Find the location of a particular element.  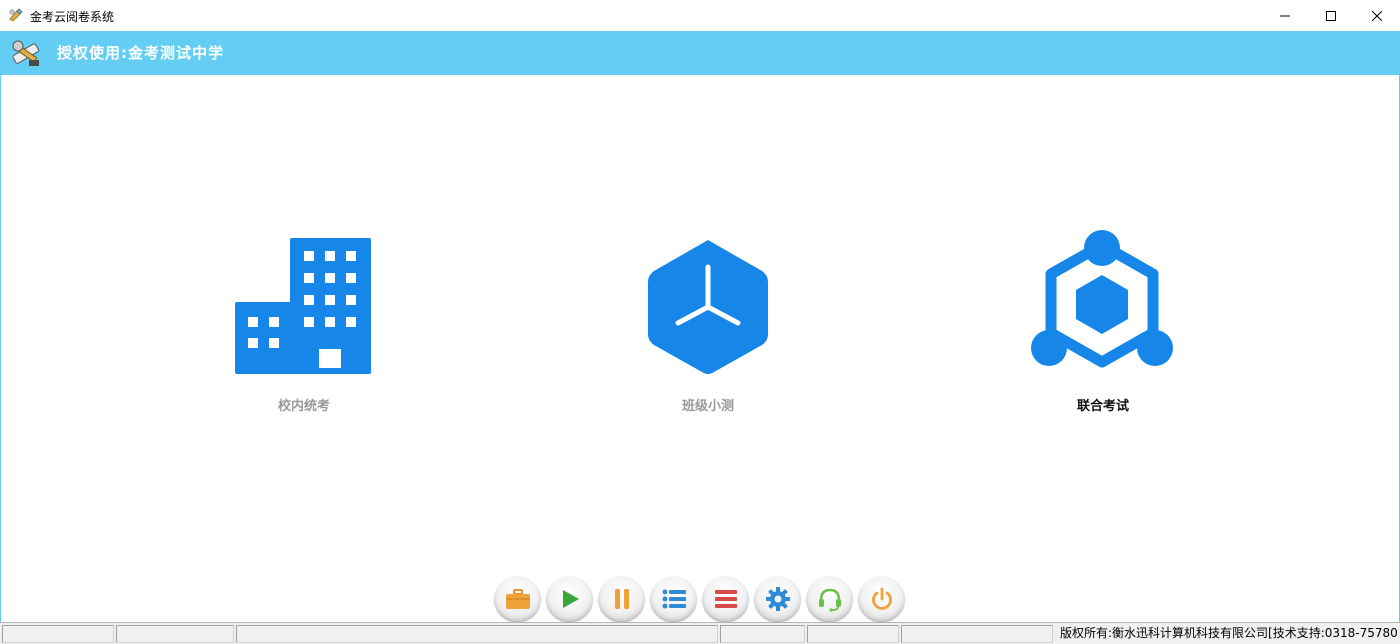

maximize-button is located at coordinates (1331, 15).